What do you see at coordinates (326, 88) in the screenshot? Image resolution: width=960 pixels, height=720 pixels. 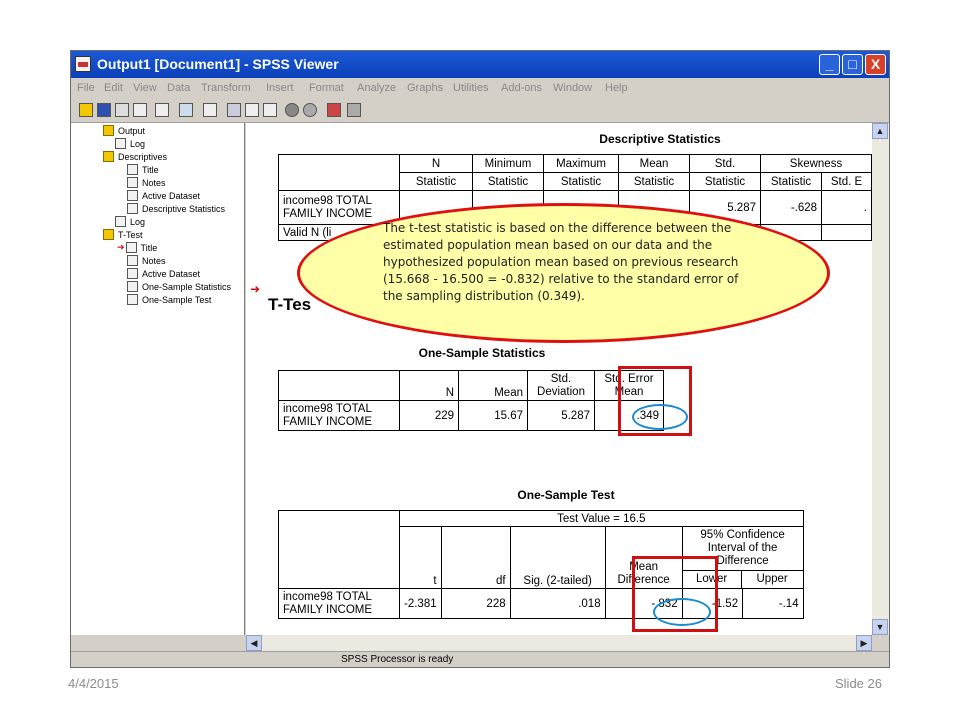 I see `menu-format: Format` at bounding box center [326, 88].